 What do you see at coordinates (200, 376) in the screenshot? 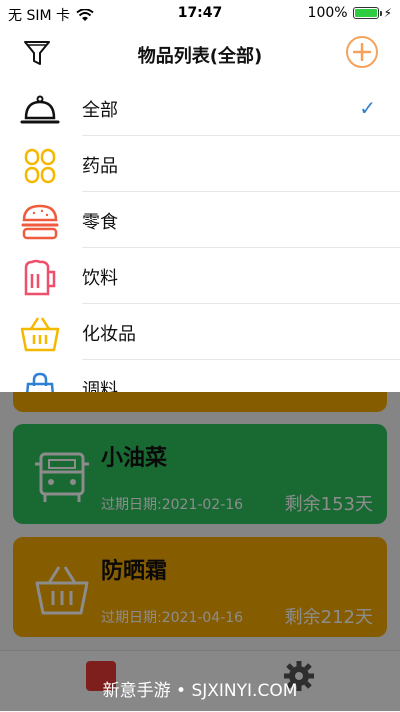
I see `menu-item-seasoning: 调料` at bounding box center [200, 376].